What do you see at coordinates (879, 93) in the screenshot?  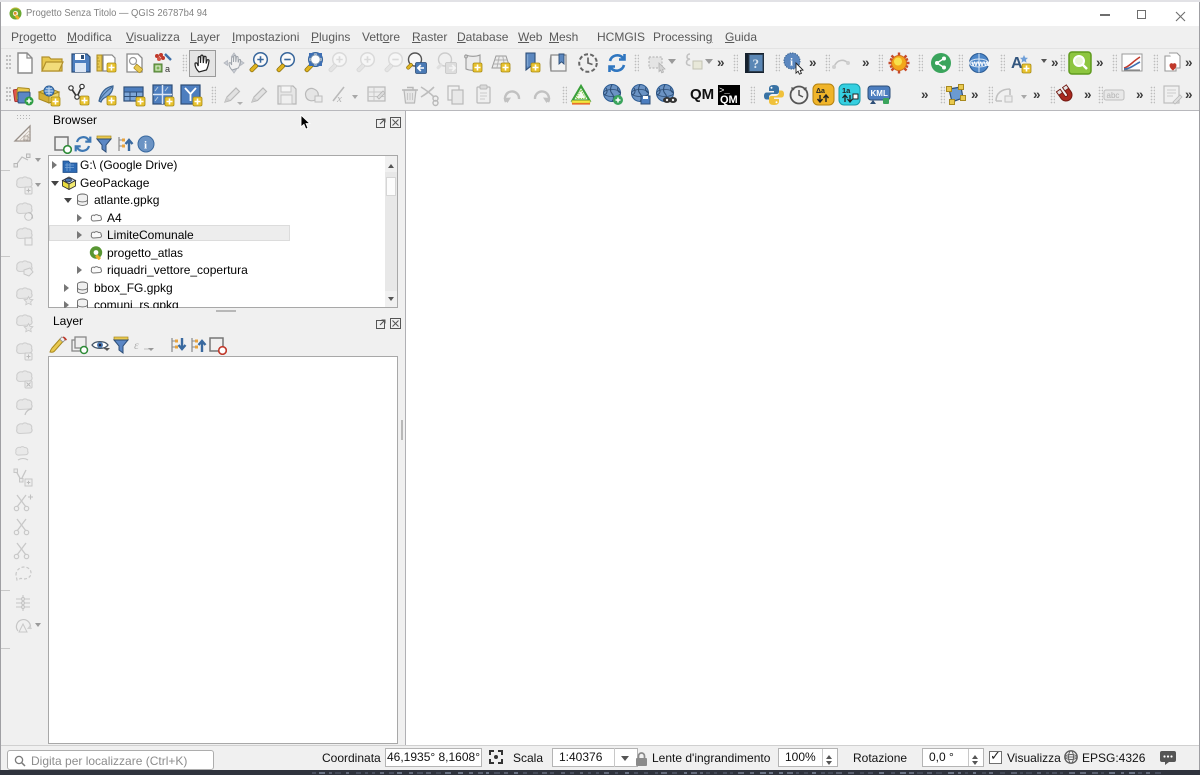 I see `svg-text: KML` at bounding box center [879, 93].